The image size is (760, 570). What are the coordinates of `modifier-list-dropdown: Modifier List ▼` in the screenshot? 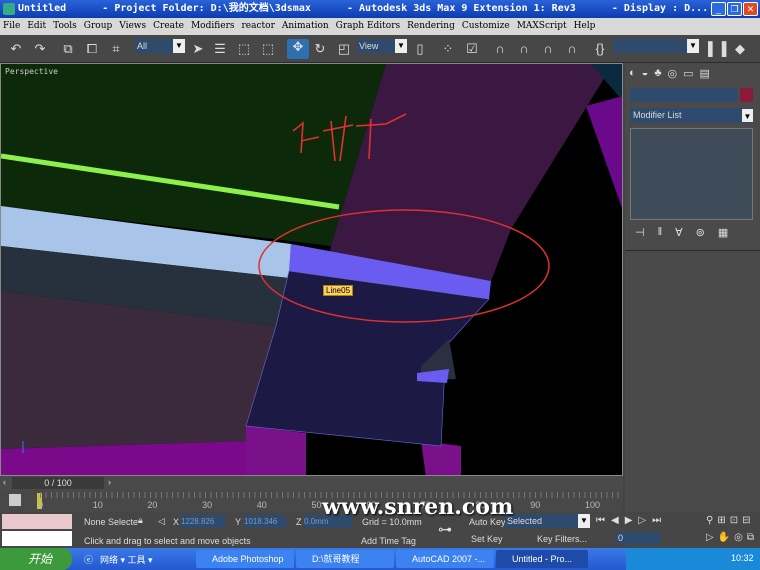 It's located at (691, 115).